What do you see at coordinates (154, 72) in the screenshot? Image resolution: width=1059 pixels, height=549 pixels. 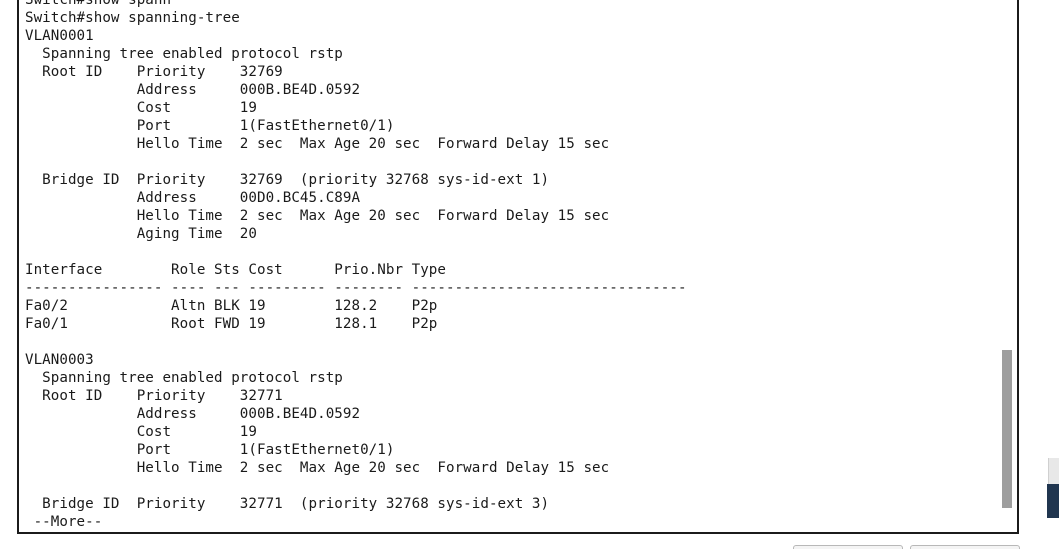 I see `terminal-line: Root ID Priority 32769` at bounding box center [154, 72].